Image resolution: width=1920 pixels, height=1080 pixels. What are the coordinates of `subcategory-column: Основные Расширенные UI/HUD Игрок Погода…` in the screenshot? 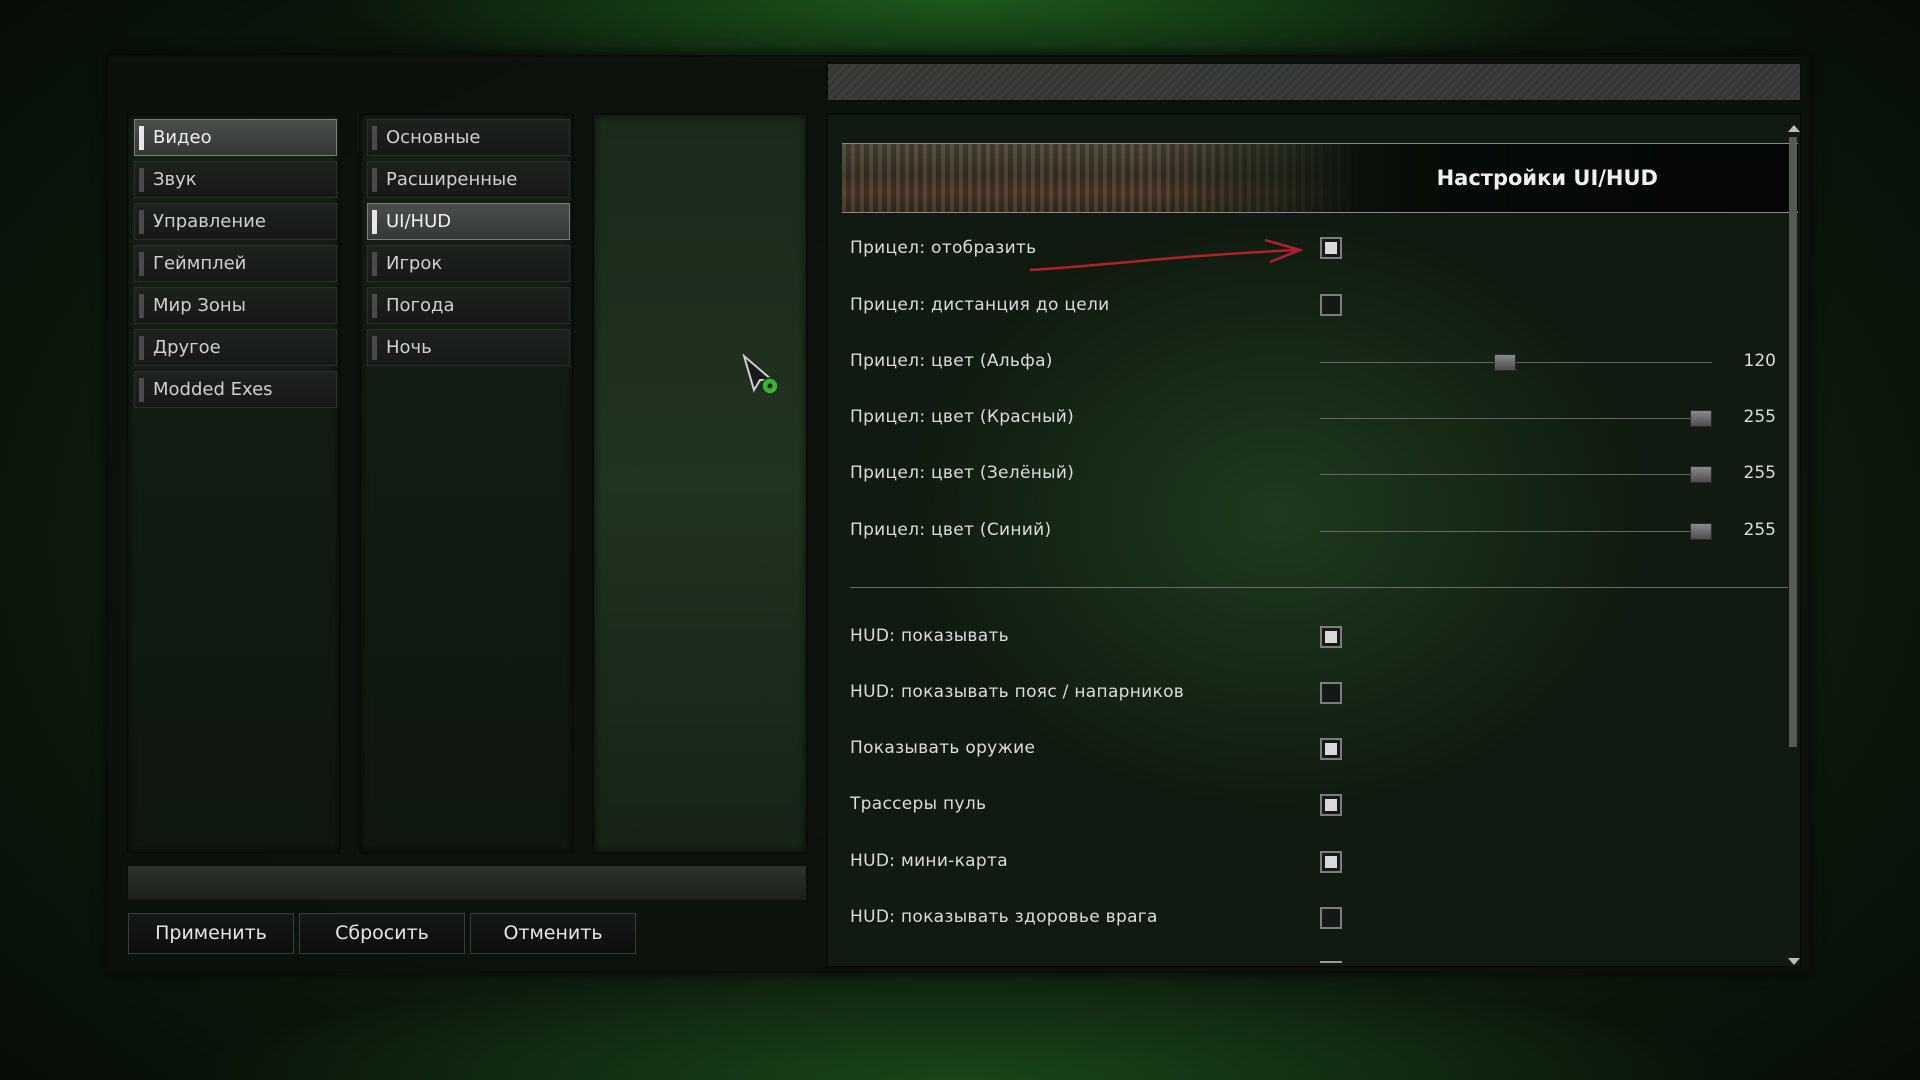 It's located at (466, 483).